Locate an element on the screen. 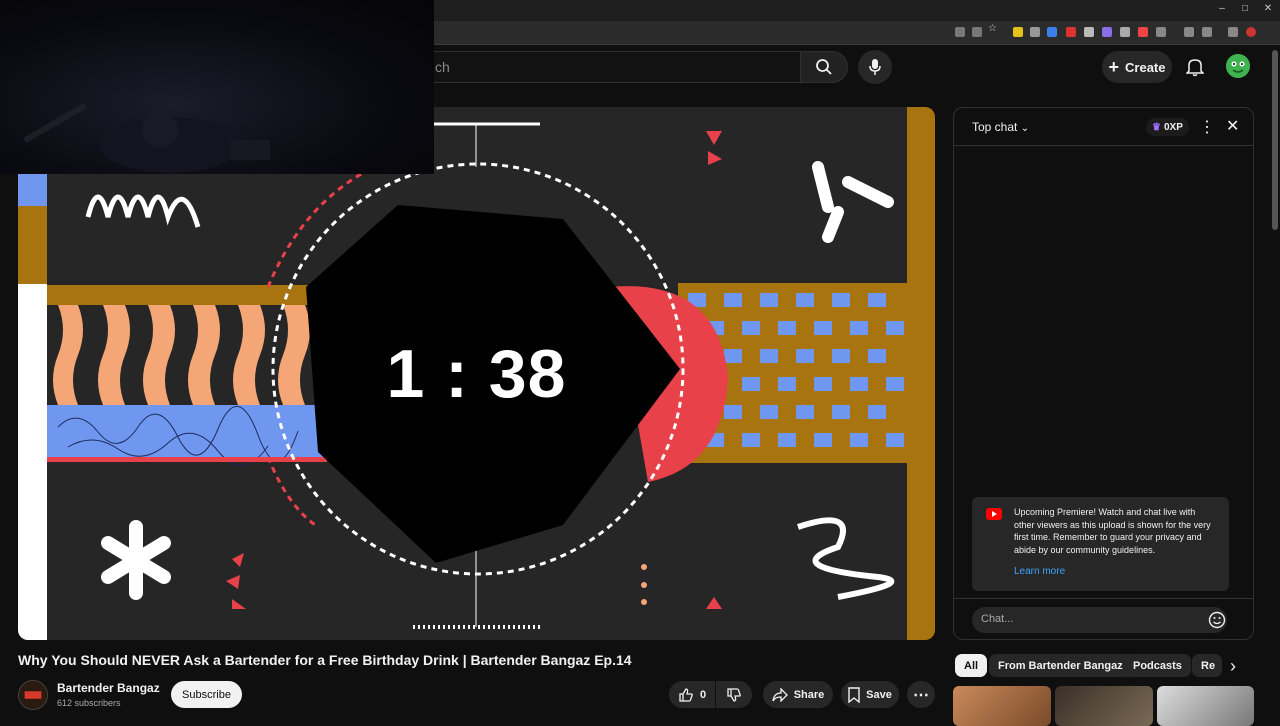  webcam-scene is located at coordinates (146, 137).